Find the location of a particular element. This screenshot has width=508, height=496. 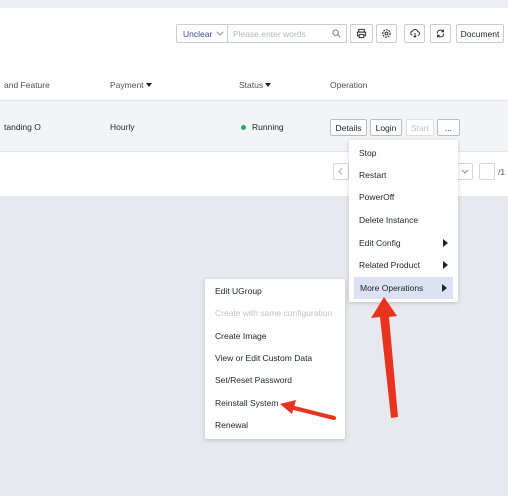

prev-page-button is located at coordinates (341, 171).